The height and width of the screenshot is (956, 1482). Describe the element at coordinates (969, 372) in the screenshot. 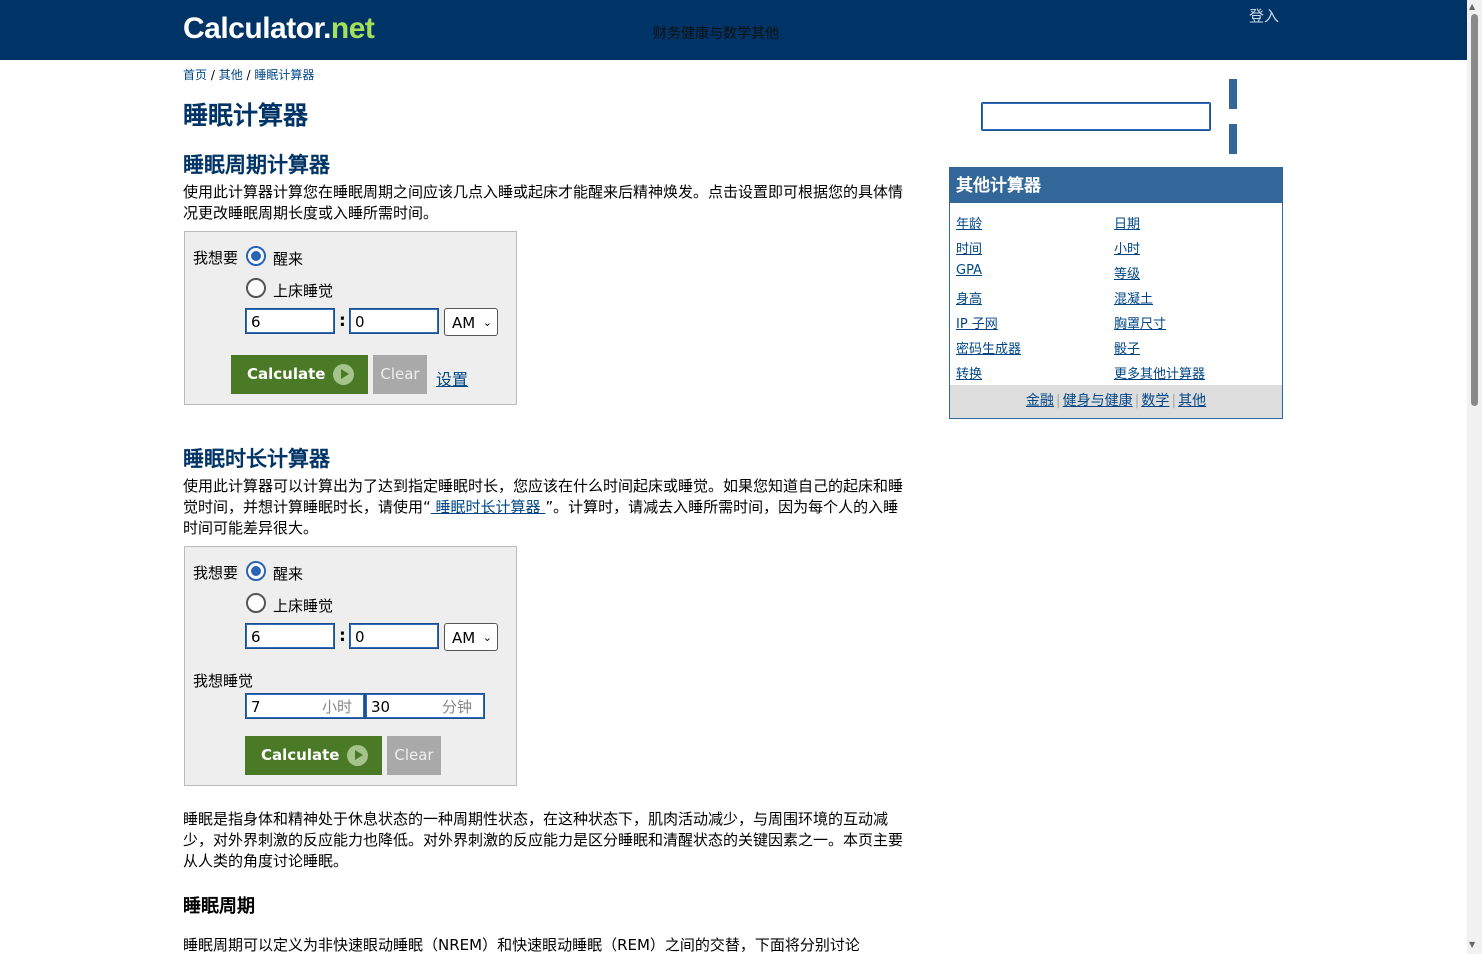

I see `sidebar-link: 转换` at that location.